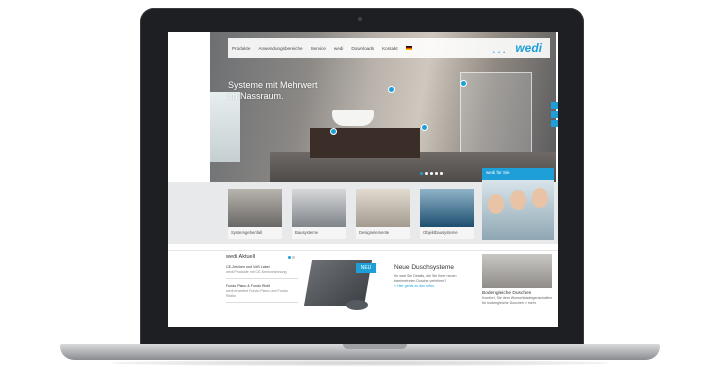 This screenshot has width=718, height=374. I want to click on category-card: Objektbausysteme, so click(447, 214).